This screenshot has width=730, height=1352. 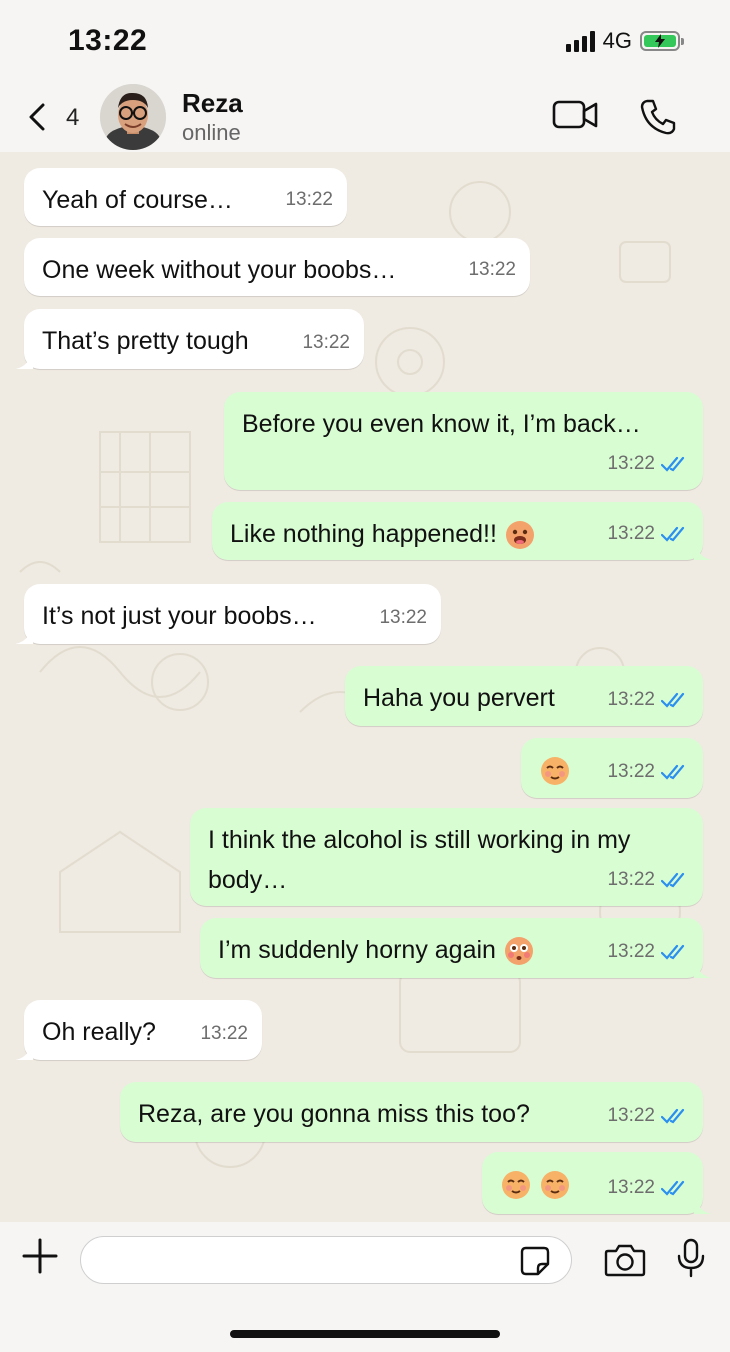 I want to click on message-bubble-incoming: Yeah of course… 13:22, so click(x=185, y=197).